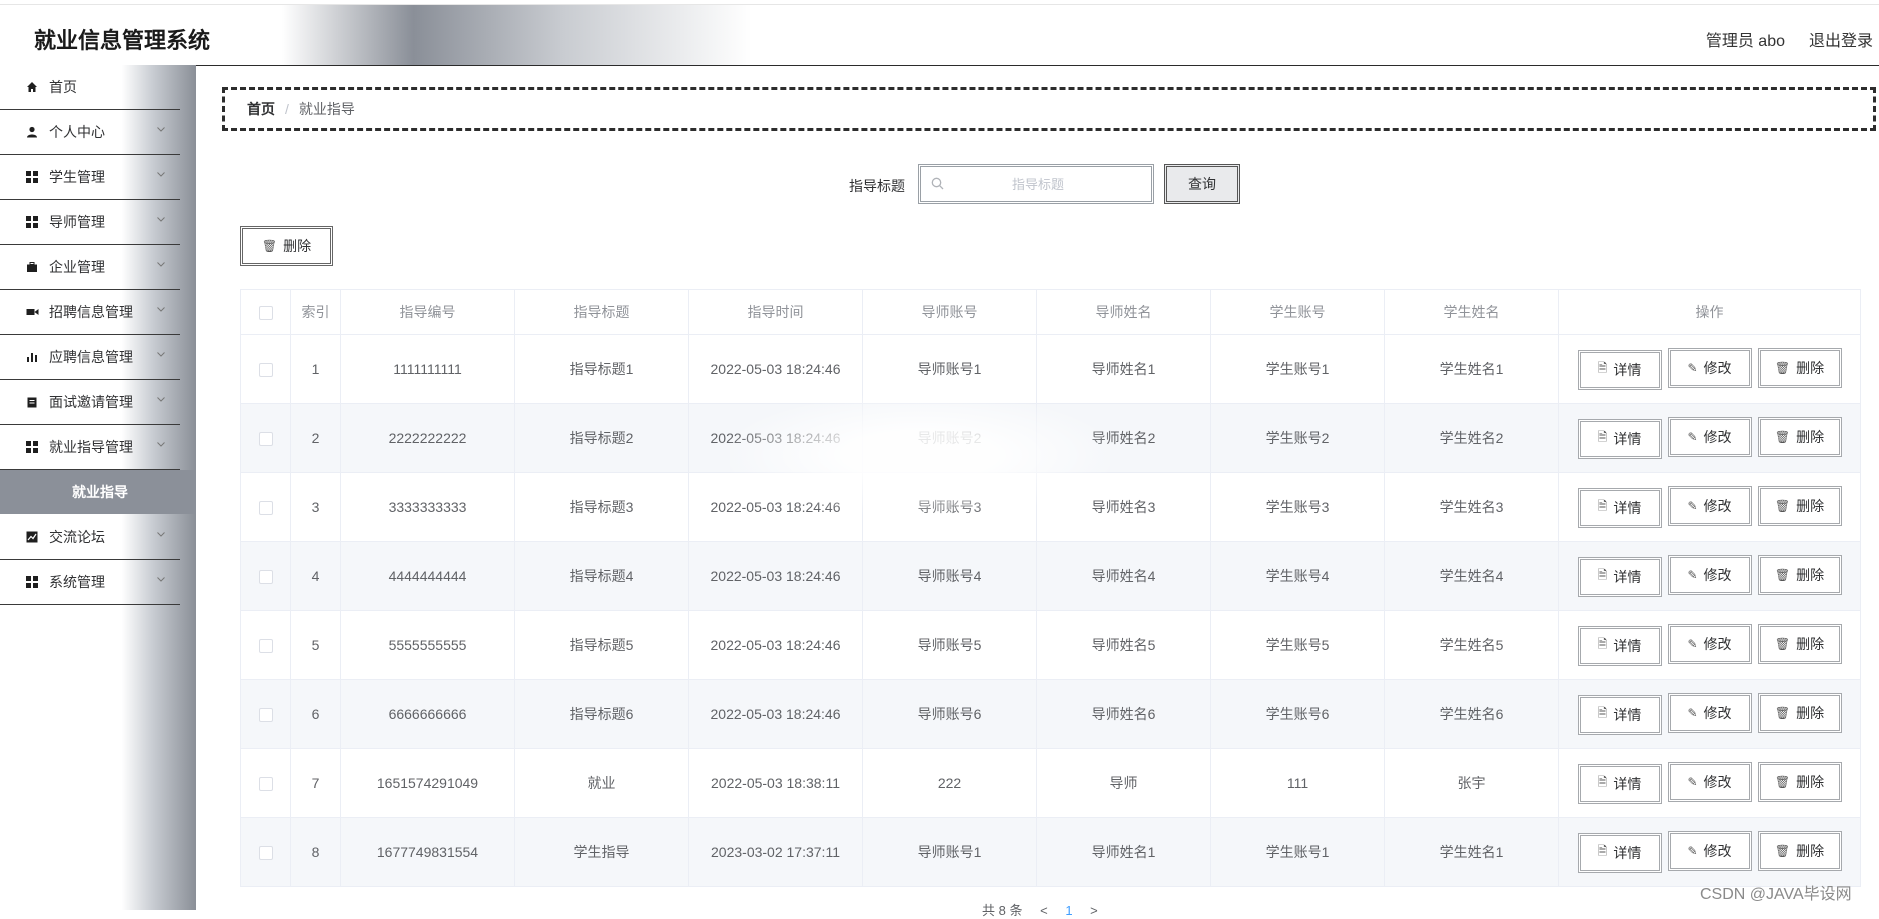 This screenshot has width=1879, height=919. I want to click on pagination-page: 1, so click(1068, 910).